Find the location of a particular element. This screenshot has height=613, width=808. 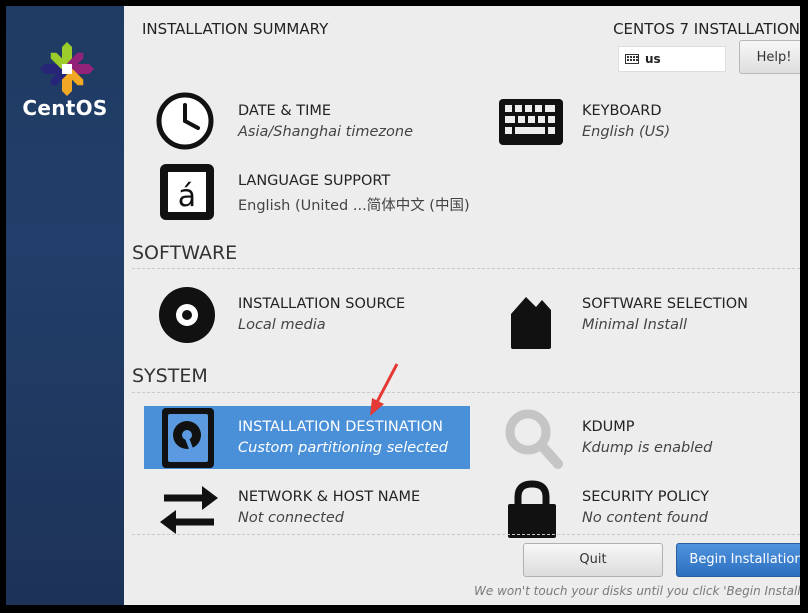

sidebar: CentOS is located at coordinates (65, 305).